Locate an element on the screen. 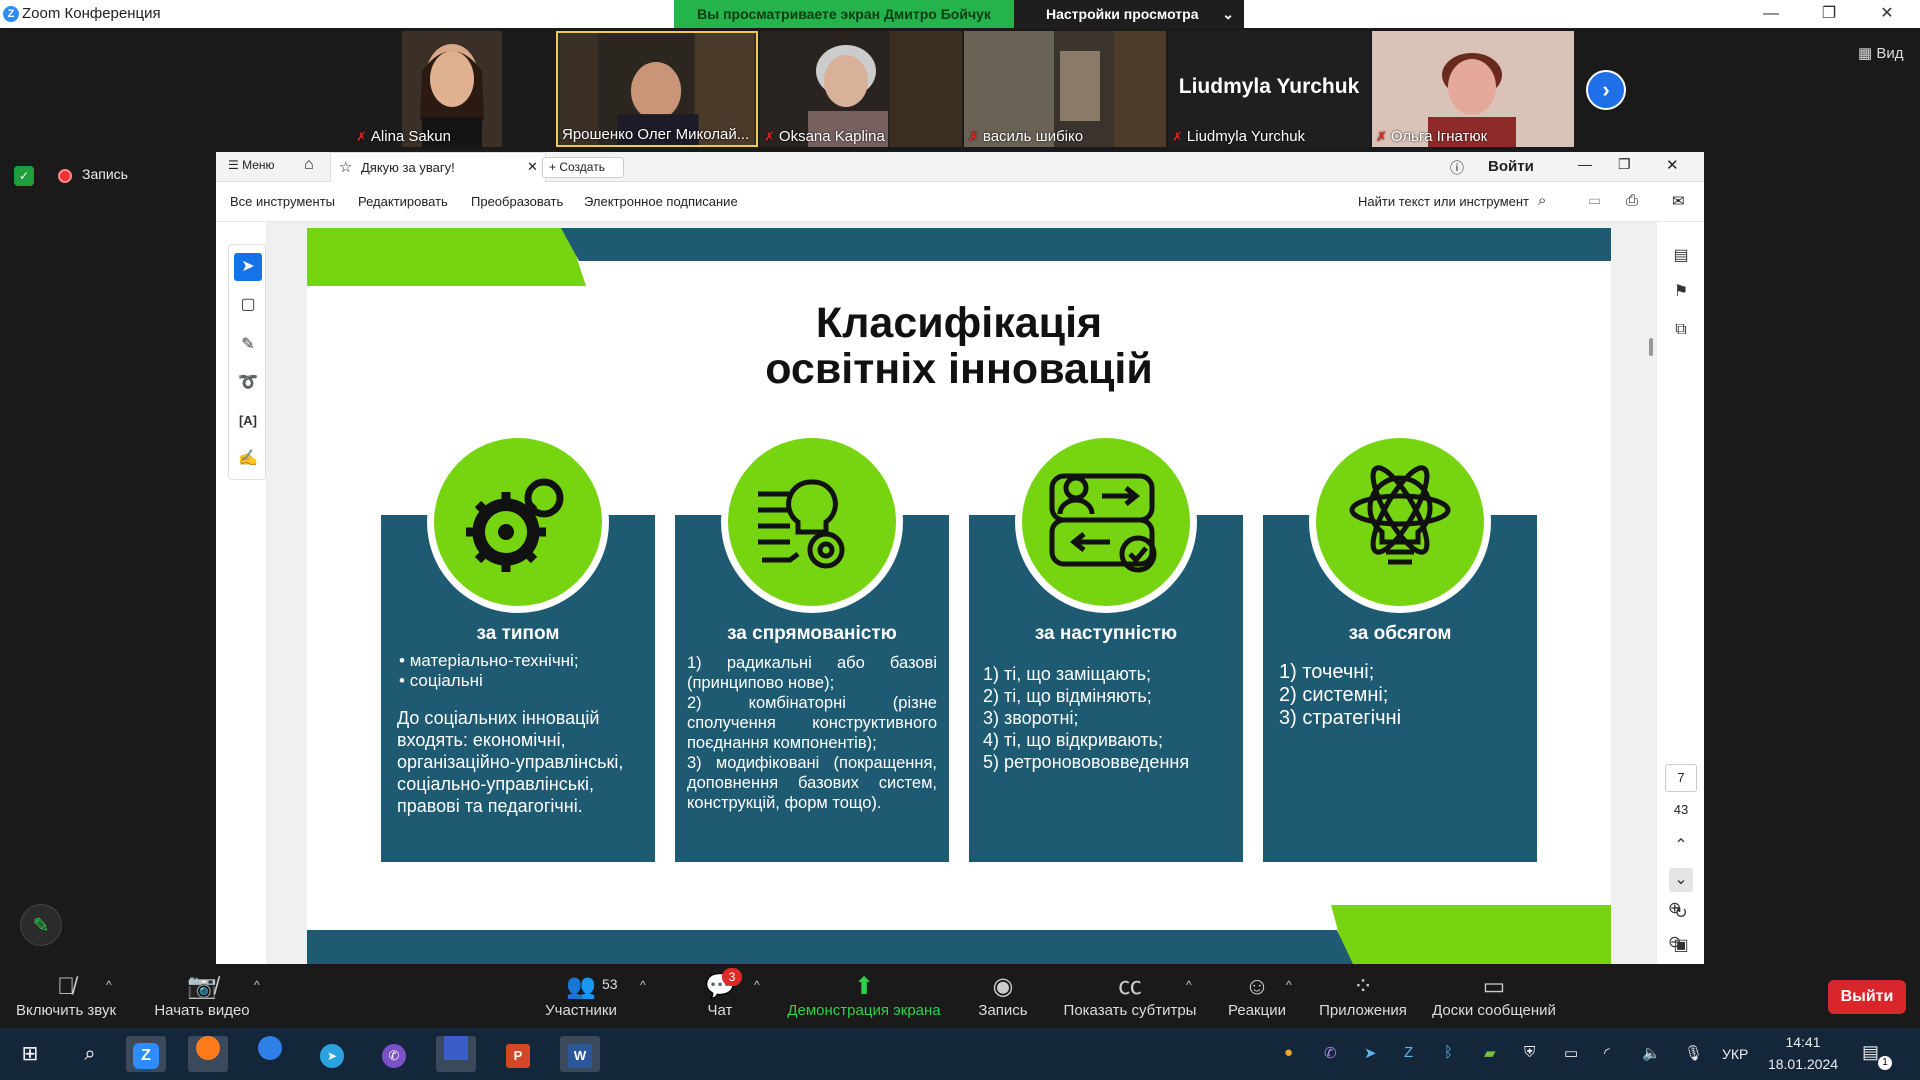  battery-icon: ▭ is located at coordinates (1571, 1053).